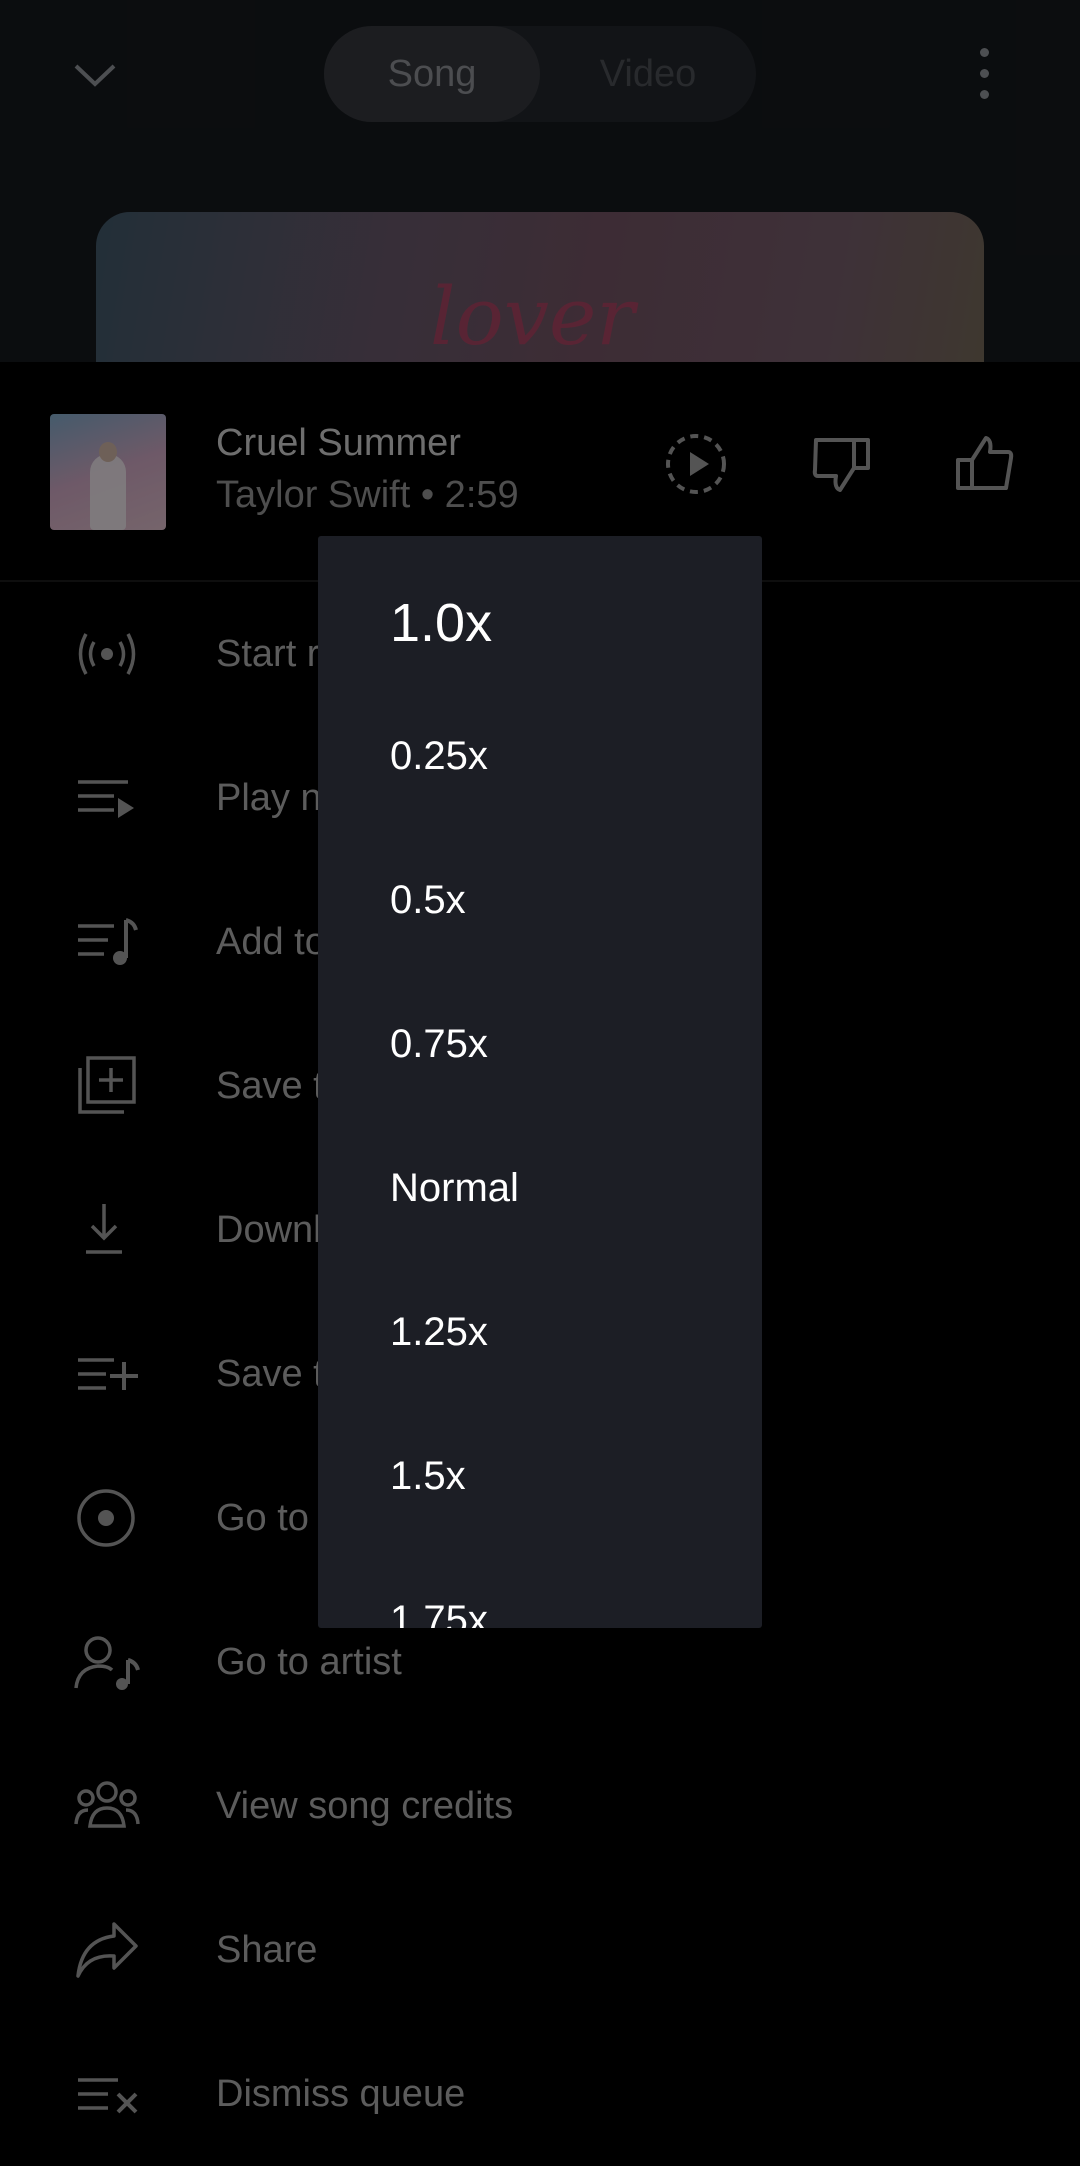 Image resolution: width=1080 pixels, height=2166 pixels. Describe the element at coordinates (106, 1518) in the screenshot. I see `album-icon` at that location.